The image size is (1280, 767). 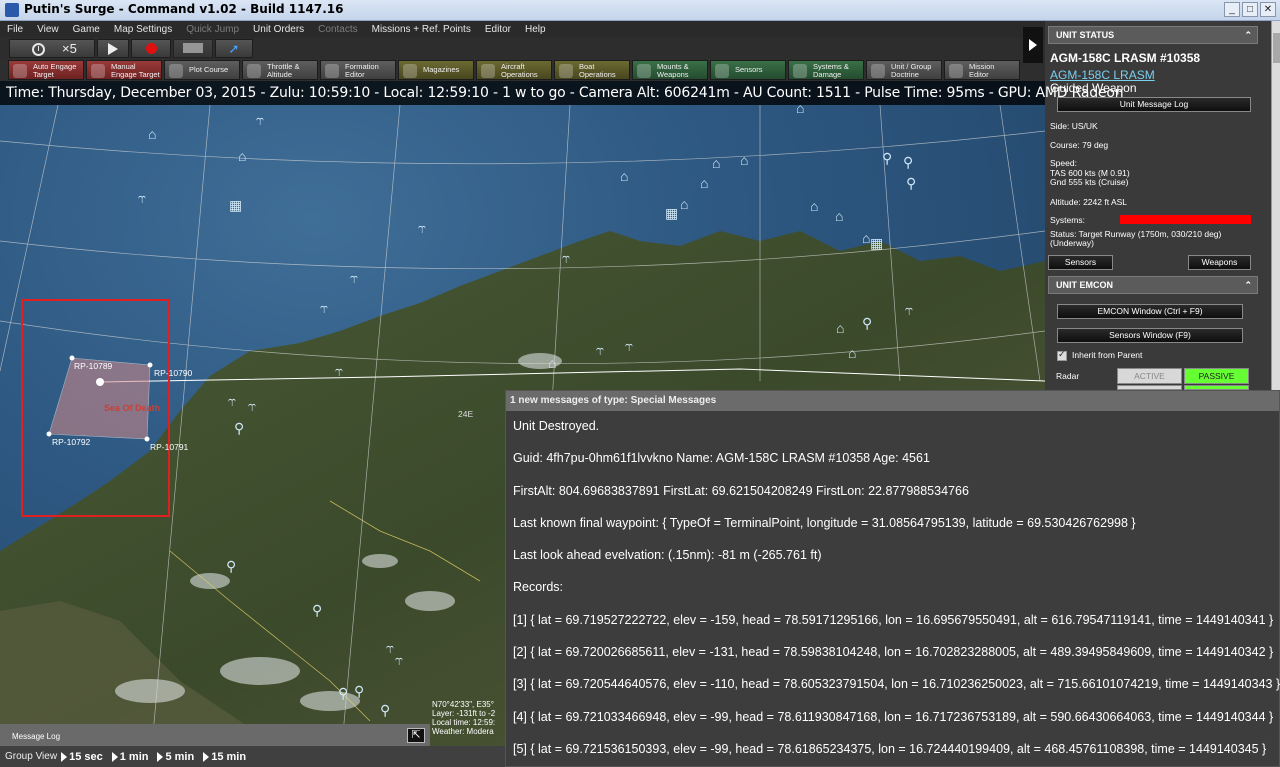 What do you see at coordinates (124, 70) in the screenshot?
I see `manual-engage-button: Manual Engage Target` at bounding box center [124, 70].